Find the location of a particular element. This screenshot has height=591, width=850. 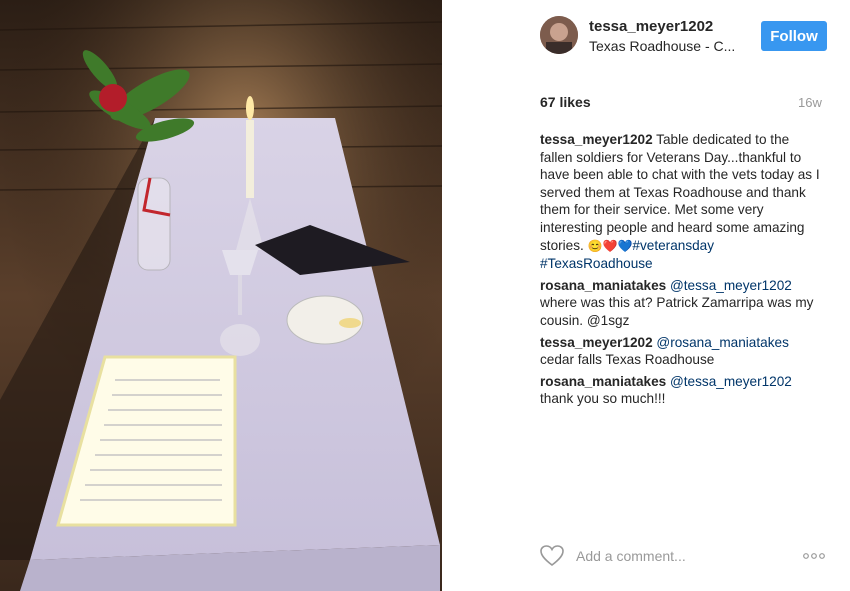

avatar-image is located at coordinates (559, 35).